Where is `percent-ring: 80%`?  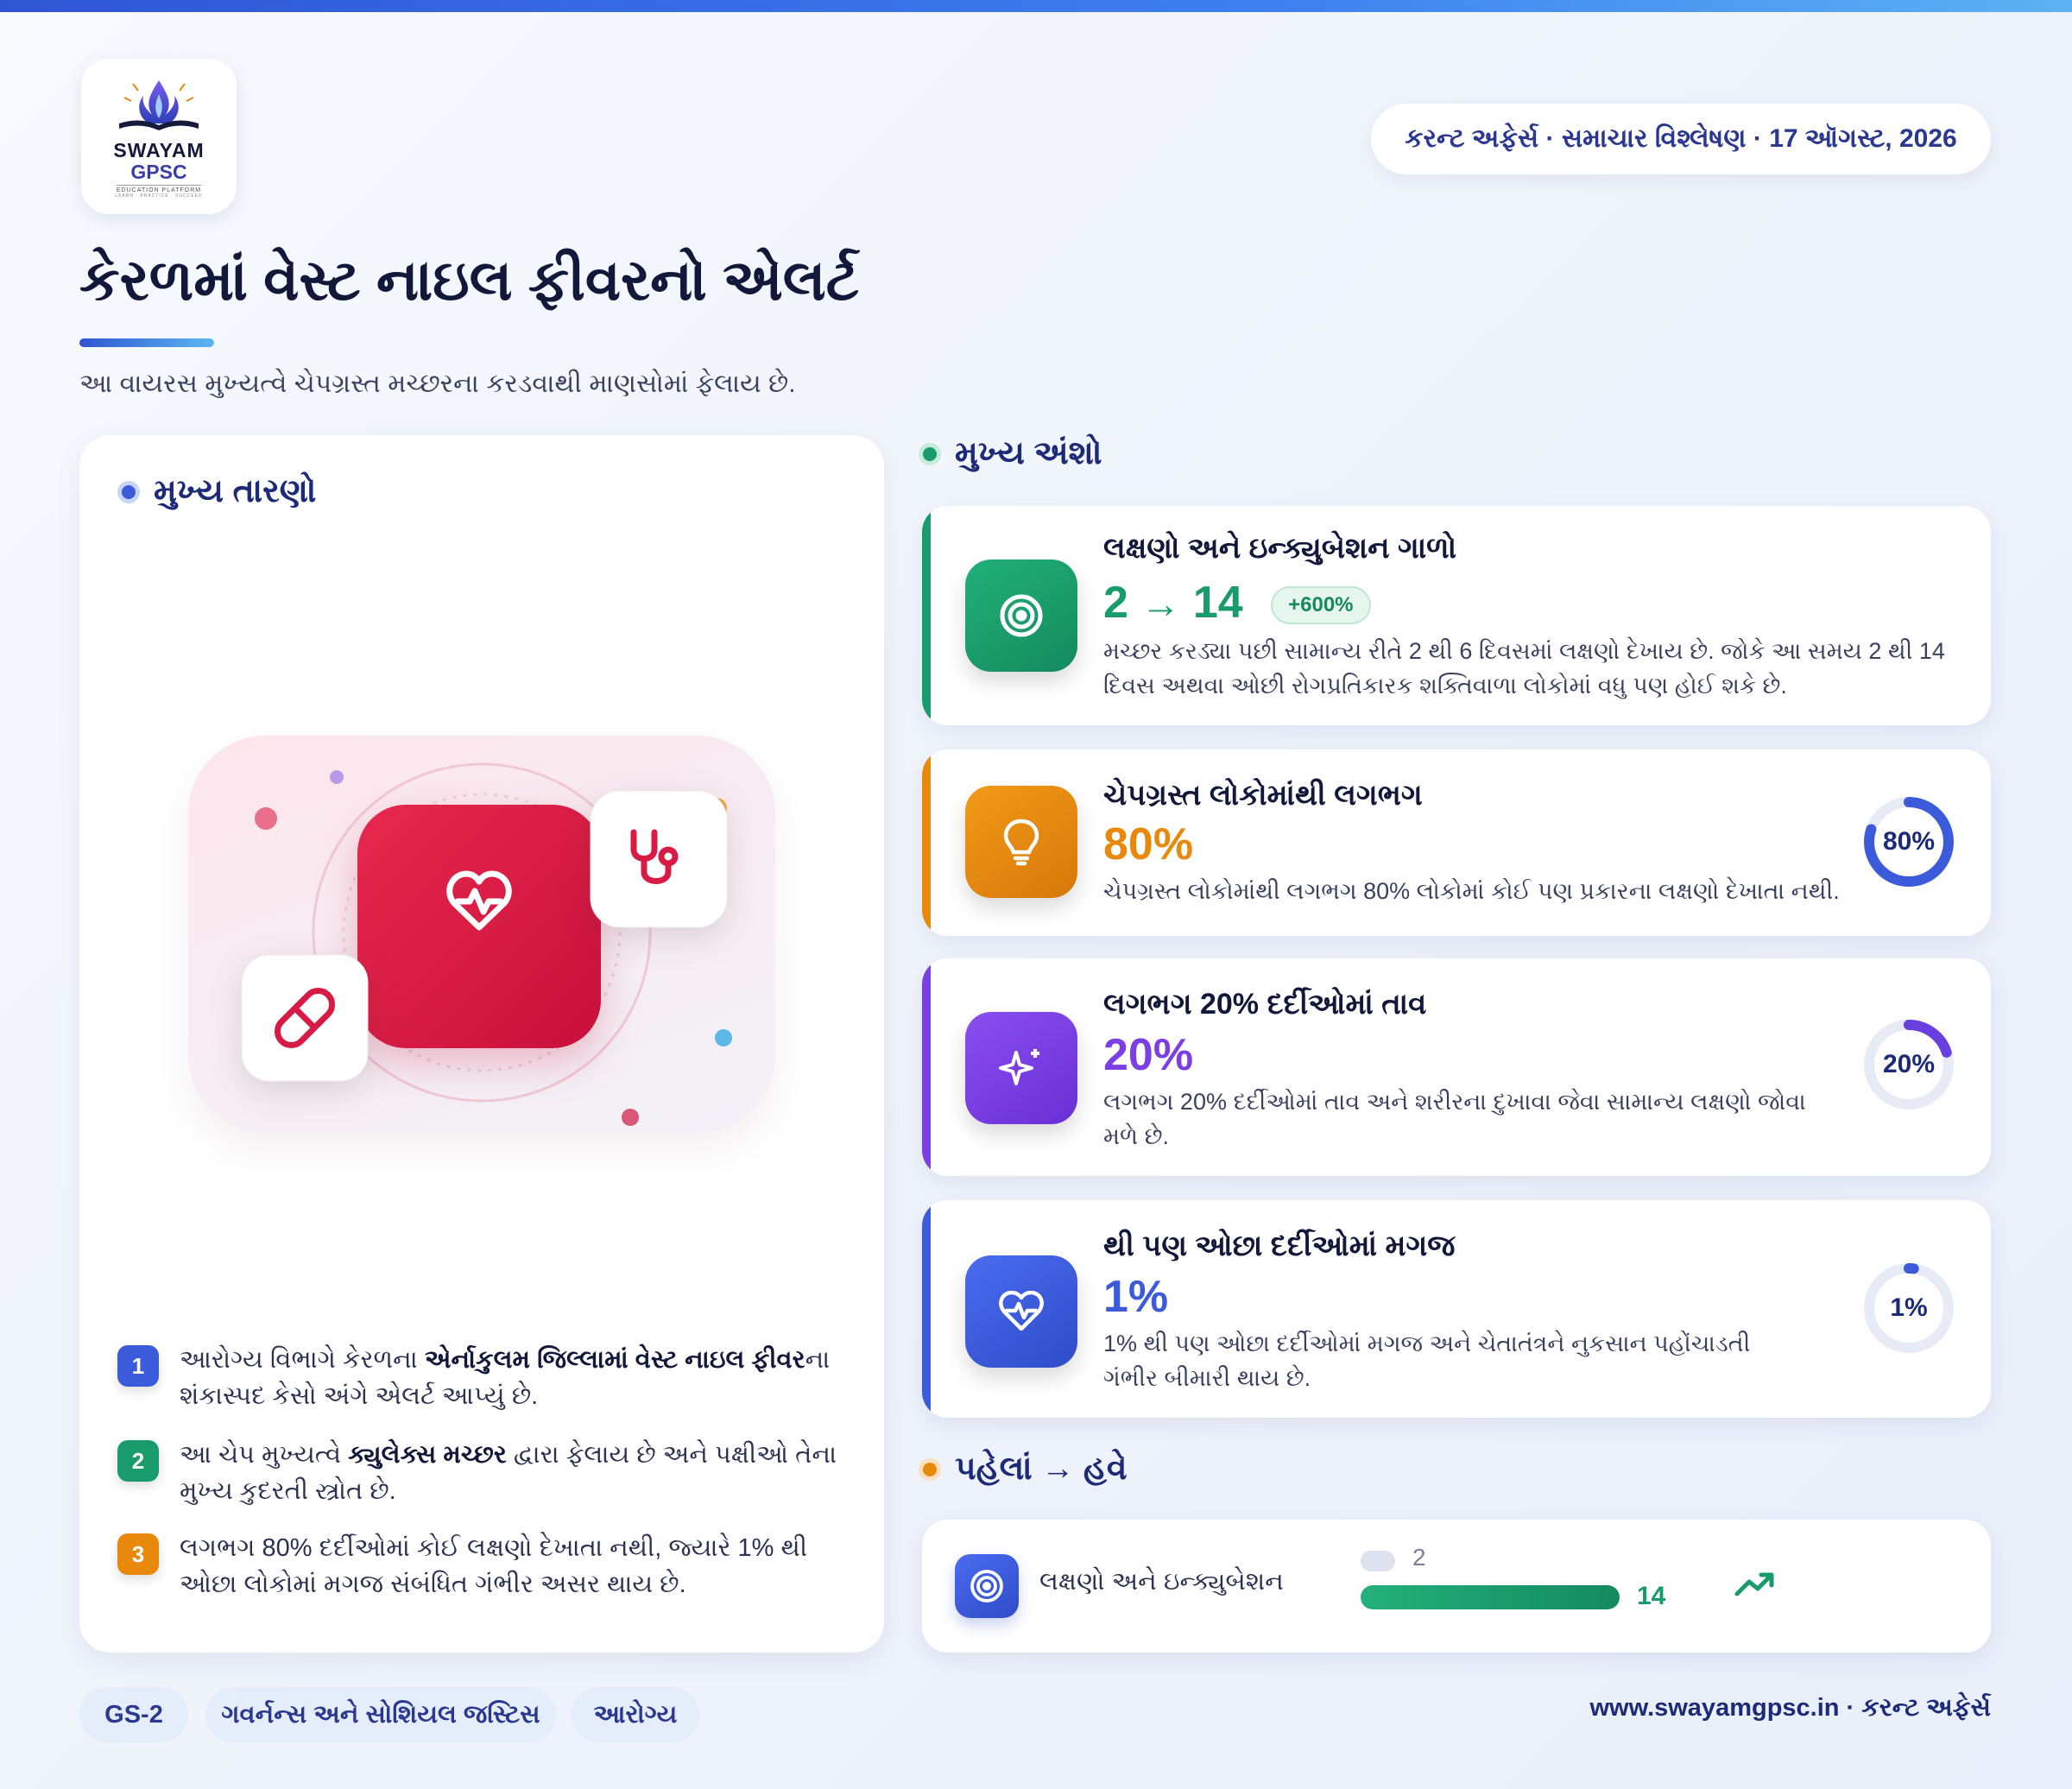 percent-ring: 80% is located at coordinates (1908, 841).